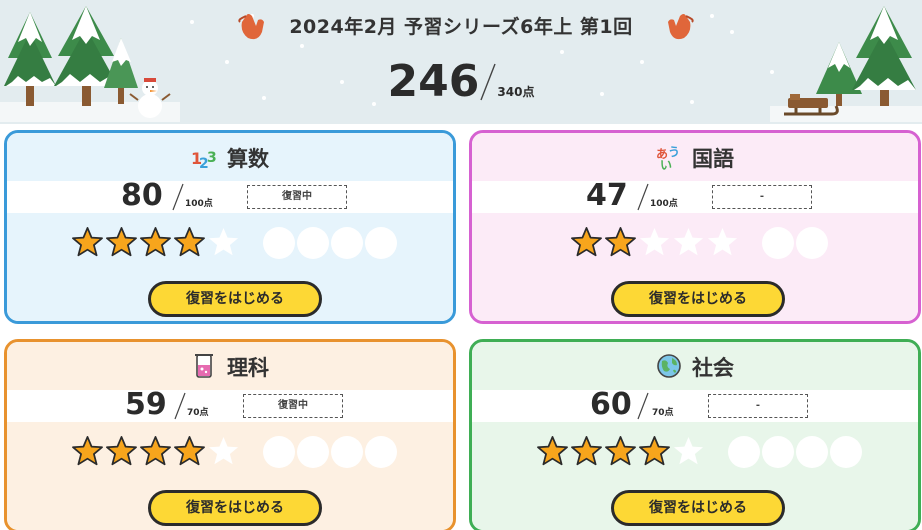 This screenshot has height=530, width=922. What do you see at coordinates (516, 92) in the screenshot?
I see `total-max: 340点` at bounding box center [516, 92].